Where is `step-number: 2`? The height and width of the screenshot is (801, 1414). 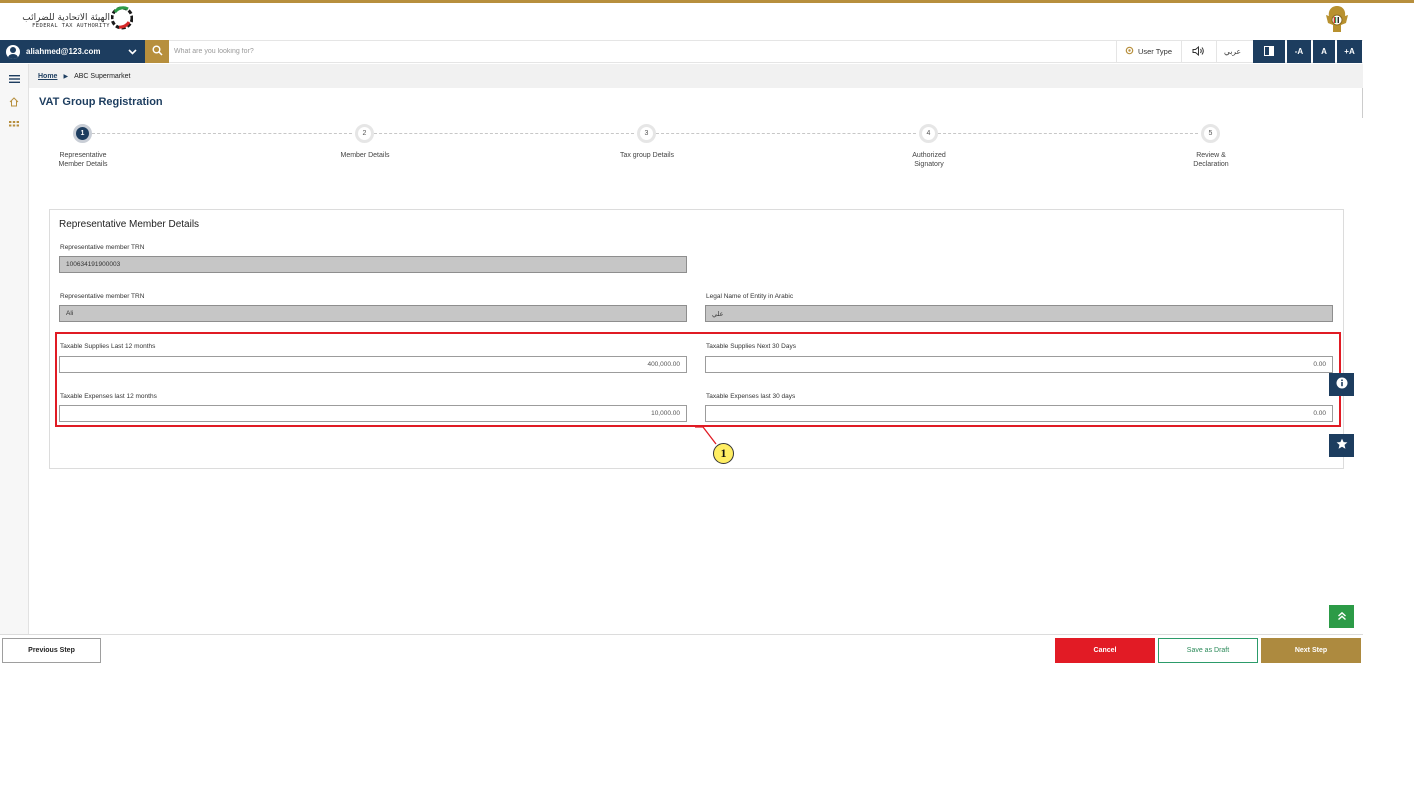 step-number: 2 is located at coordinates (364, 133).